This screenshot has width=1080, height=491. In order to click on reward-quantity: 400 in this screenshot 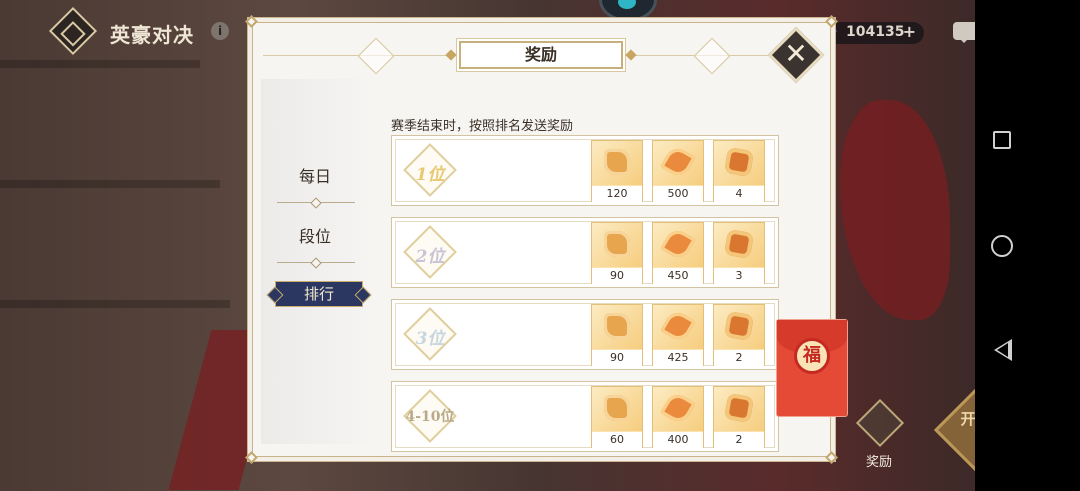, I will do `click(678, 440)`.